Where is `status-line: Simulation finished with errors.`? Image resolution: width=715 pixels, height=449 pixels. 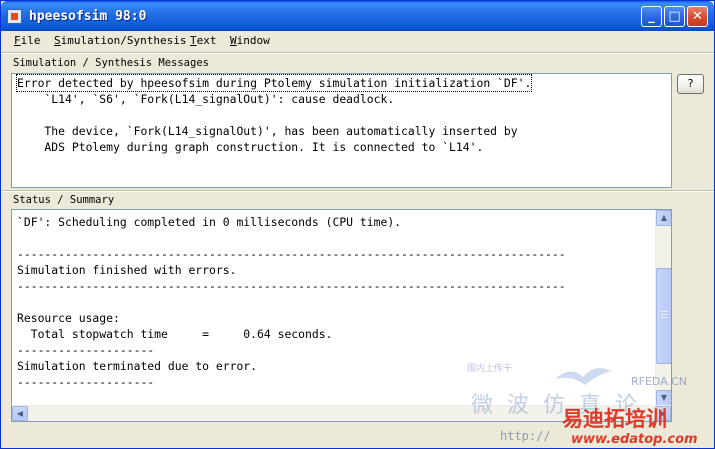
status-line: Simulation finished with errors. is located at coordinates (127, 270).